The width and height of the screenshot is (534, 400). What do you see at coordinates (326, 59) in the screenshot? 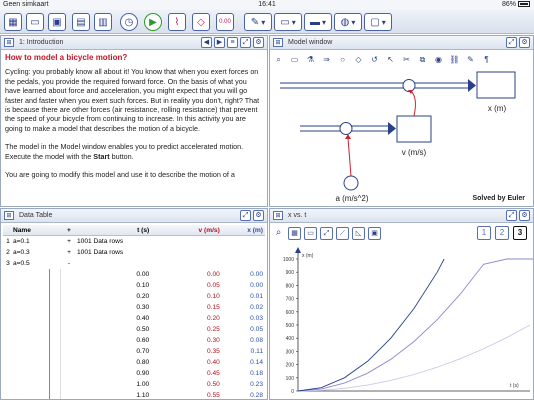
I see `flow-icon: ⇒` at bounding box center [326, 59].